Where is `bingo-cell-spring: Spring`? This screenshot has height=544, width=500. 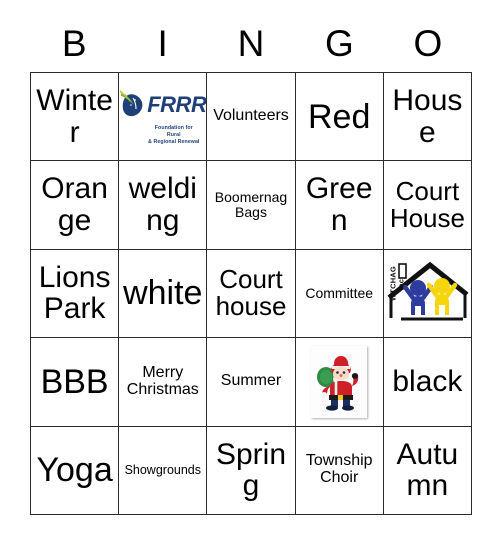
bingo-cell-spring: Spring is located at coordinates (251, 470).